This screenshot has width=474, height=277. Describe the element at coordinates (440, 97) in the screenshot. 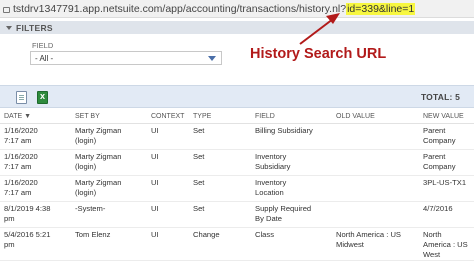

I see `total-count: TOTAL: 5` at that location.